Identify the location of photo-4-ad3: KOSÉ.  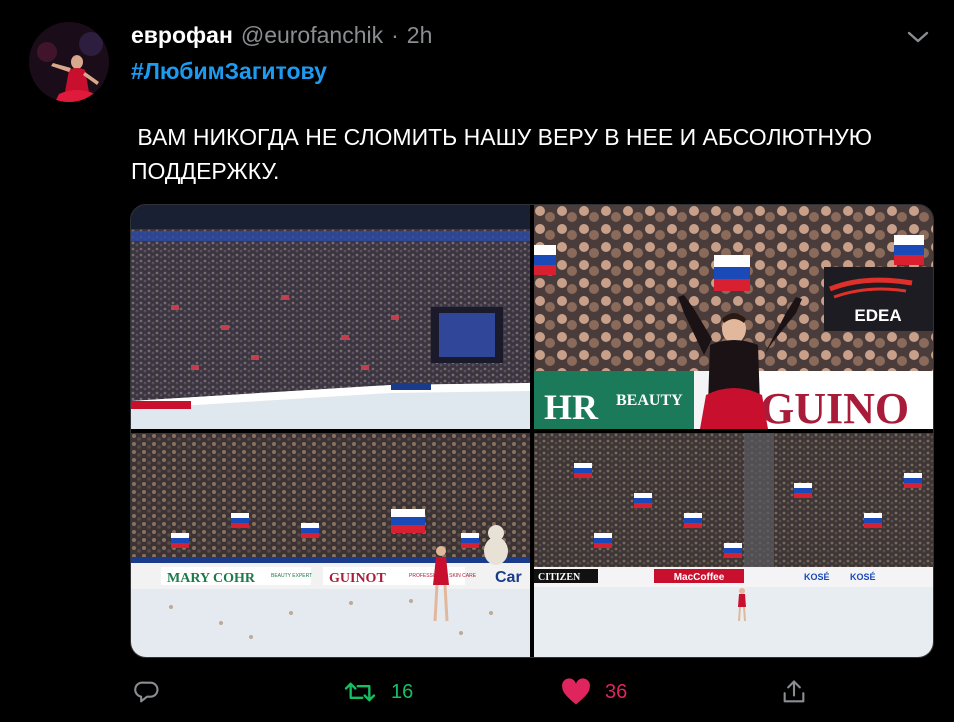
(817, 577).